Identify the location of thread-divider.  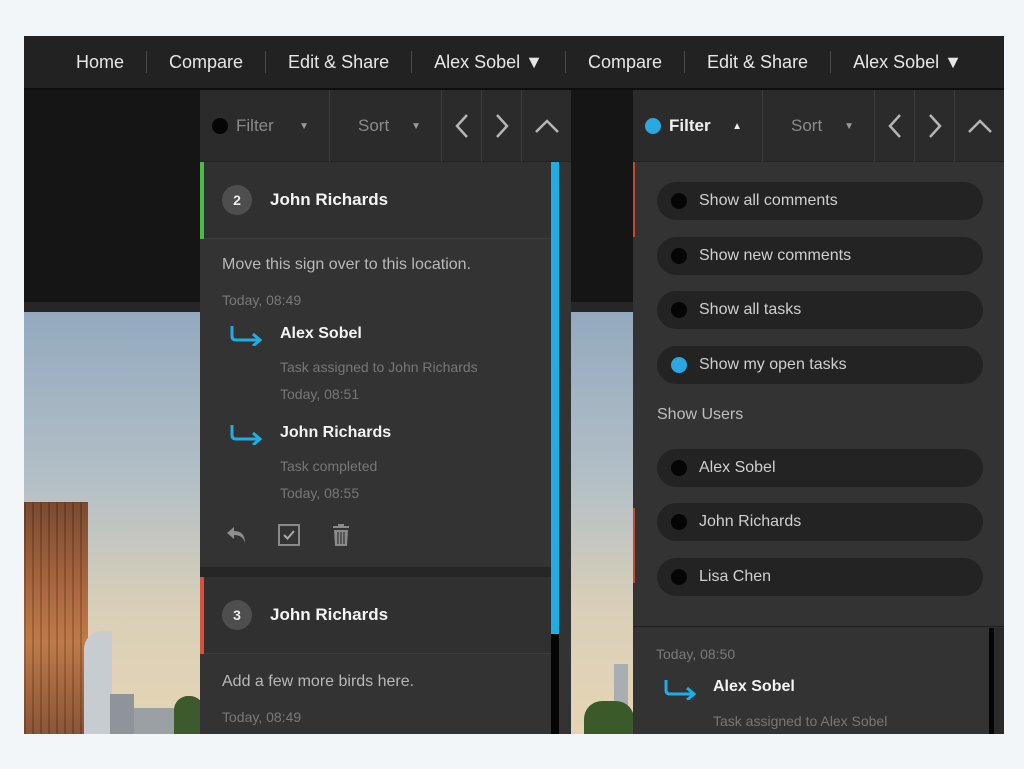
(375, 572).